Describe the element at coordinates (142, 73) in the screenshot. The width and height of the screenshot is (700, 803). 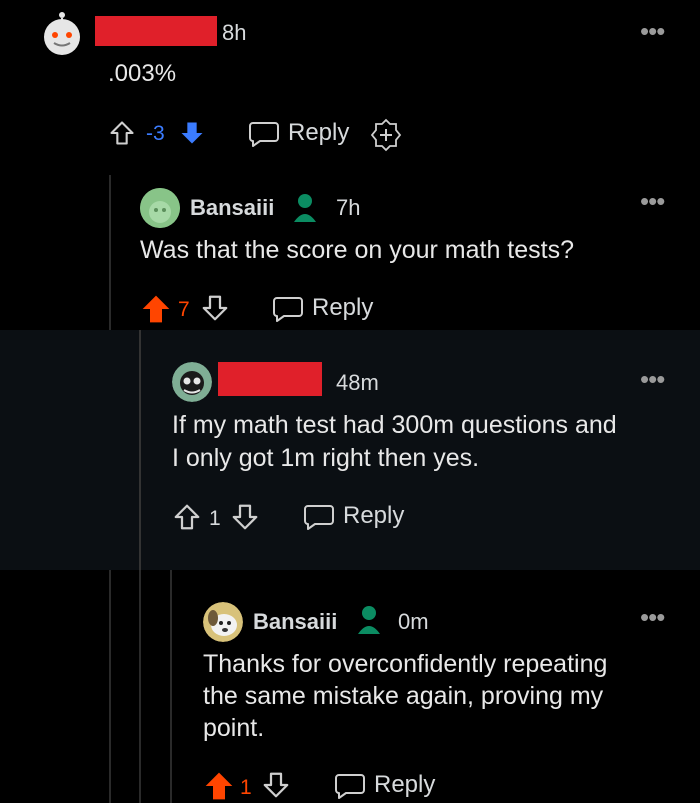
I see `comment-text: .003%` at that location.